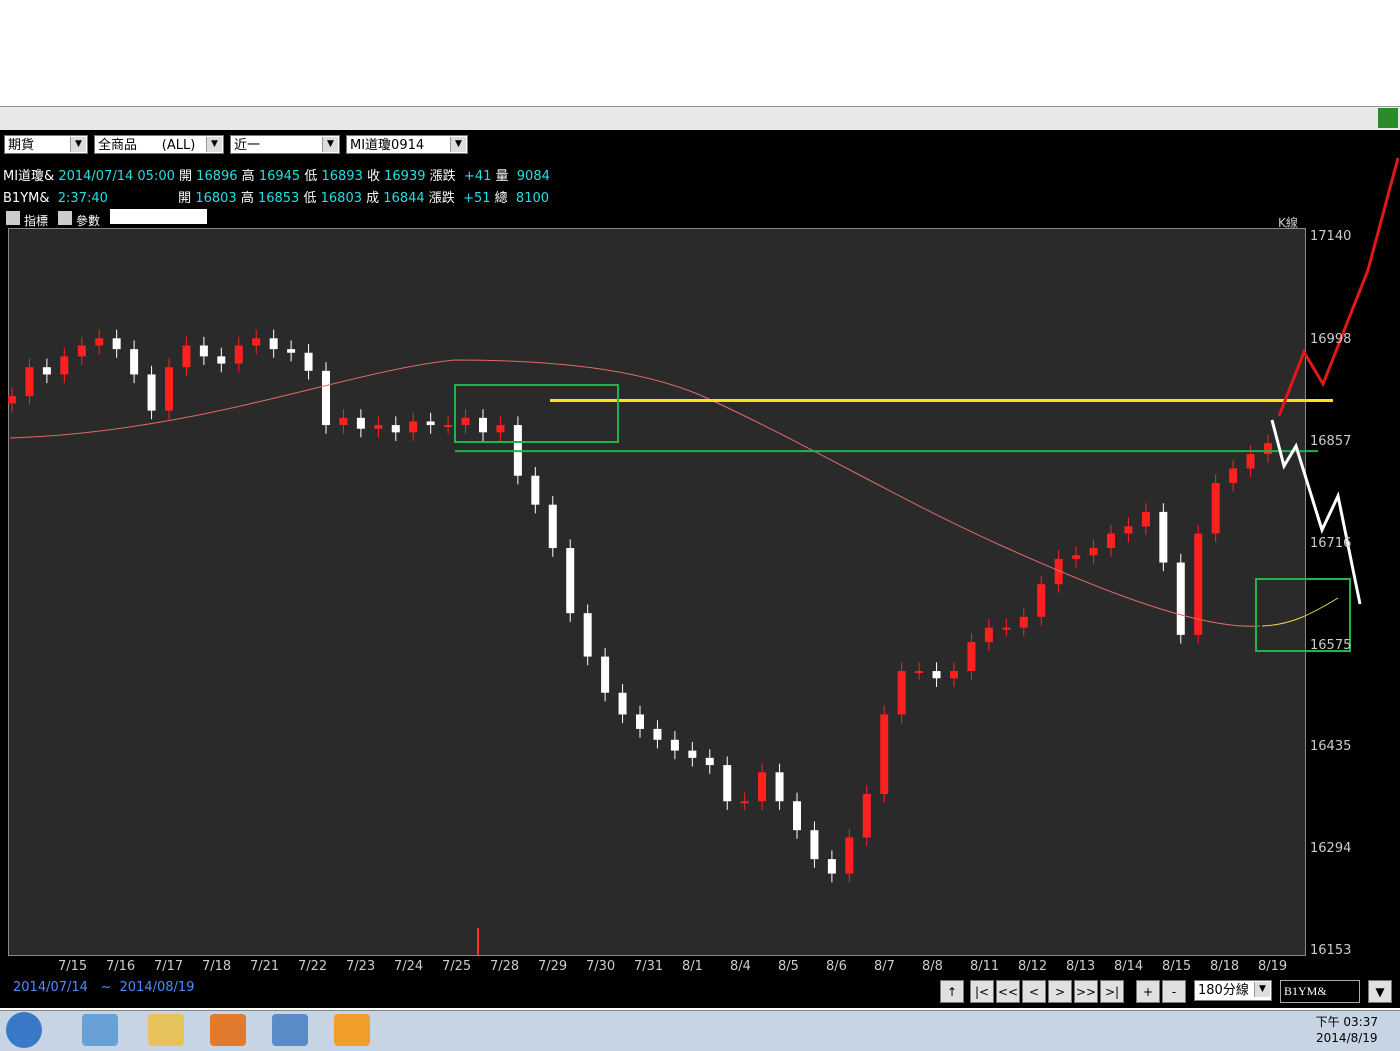 This screenshot has width=1400, height=1051. What do you see at coordinates (1331, 645) in the screenshot?
I see `y-tick-label: 16575` at bounding box center [1331, 645].